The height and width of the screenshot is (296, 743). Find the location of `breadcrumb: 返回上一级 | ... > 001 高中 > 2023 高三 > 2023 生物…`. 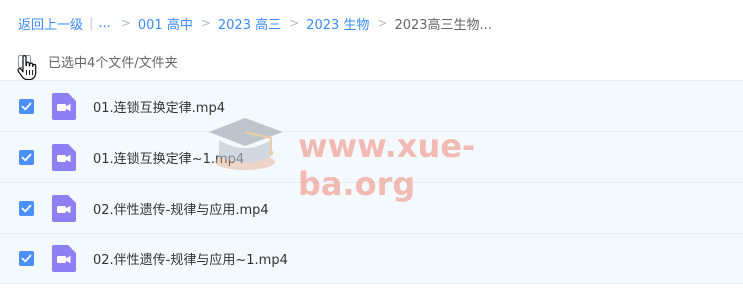

breadcrumb: 返回上一级 | ... > 001 高中 > 2023 高三 > 2023 生物… is located at coordinates (255, 23).